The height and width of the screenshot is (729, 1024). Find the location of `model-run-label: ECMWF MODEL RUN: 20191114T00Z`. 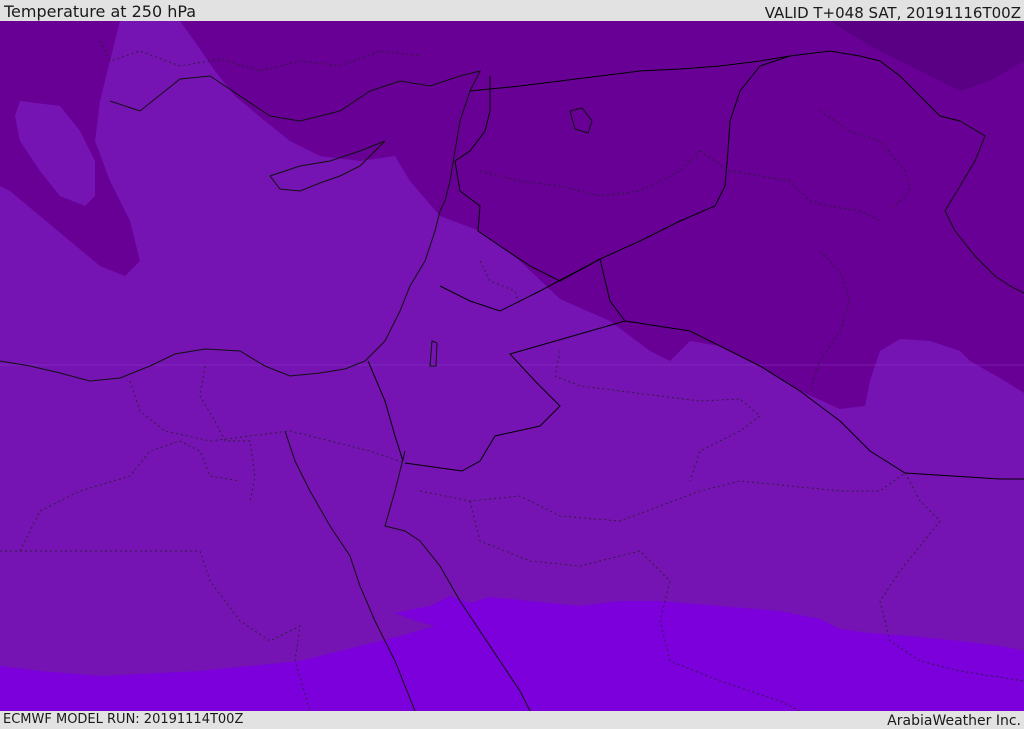

model-run-label: ECMWF MODEL RUN: 20191114T00Z is located at coordinates (123, 719).